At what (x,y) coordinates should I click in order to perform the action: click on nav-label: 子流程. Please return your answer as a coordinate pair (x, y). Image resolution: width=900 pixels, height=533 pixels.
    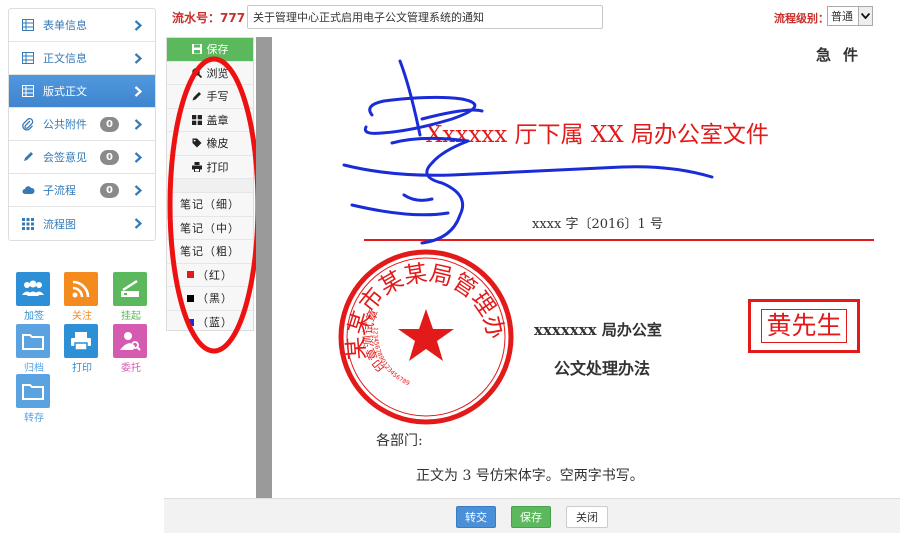
    Looking at the image, I should click on (59, 190).